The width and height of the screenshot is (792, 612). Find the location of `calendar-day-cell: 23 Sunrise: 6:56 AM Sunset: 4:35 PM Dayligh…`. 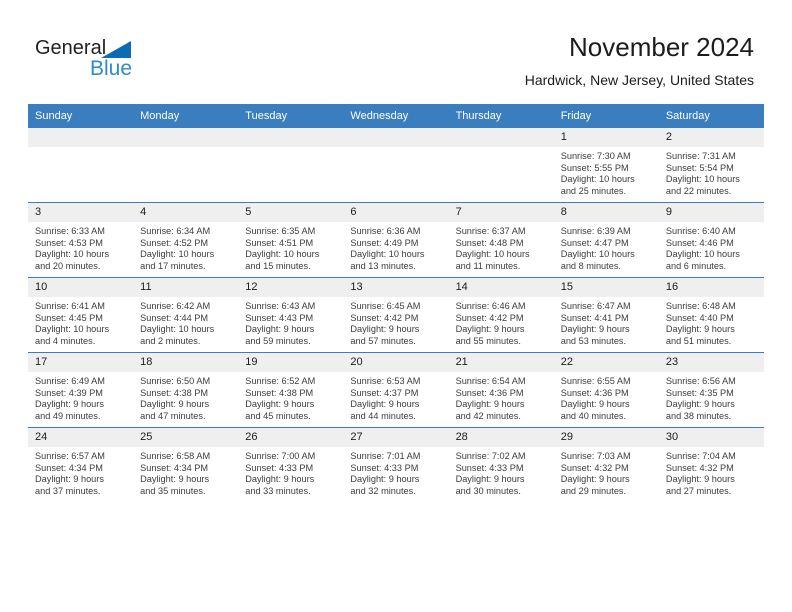

calendar-day-cell: 23 Sunrise: 6:56 AM Sunset: 4:35 PM Dayligh… is located at coordinates (711, 390).